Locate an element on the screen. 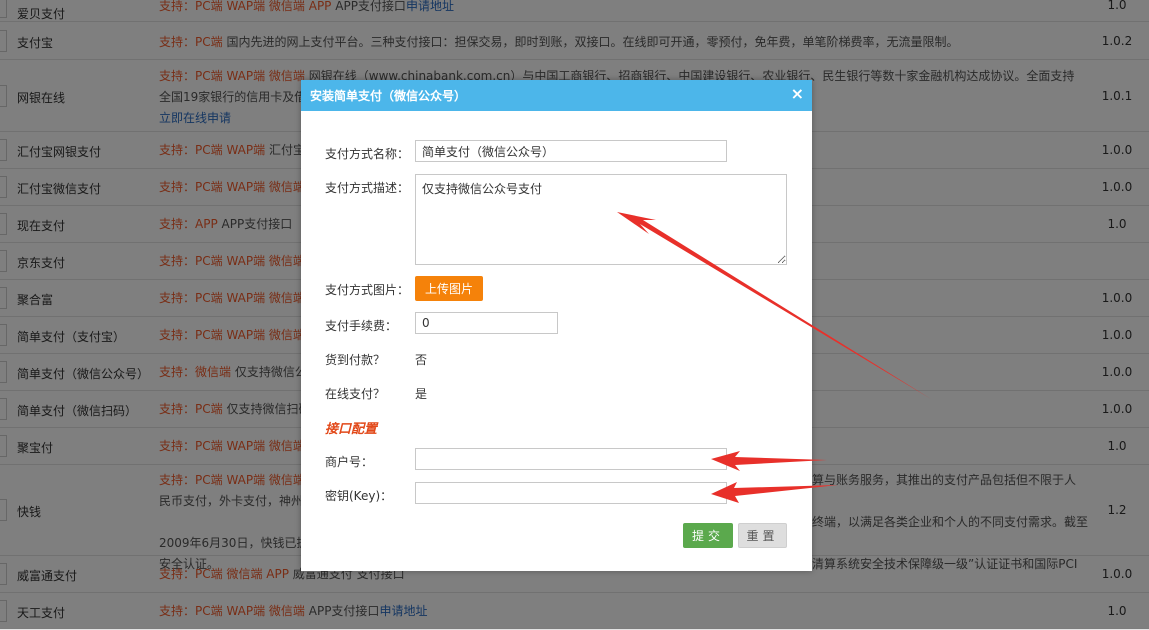 This screenshot has width=1149, height=630. reset-button: 重置 is located at coordinates (762, 535).